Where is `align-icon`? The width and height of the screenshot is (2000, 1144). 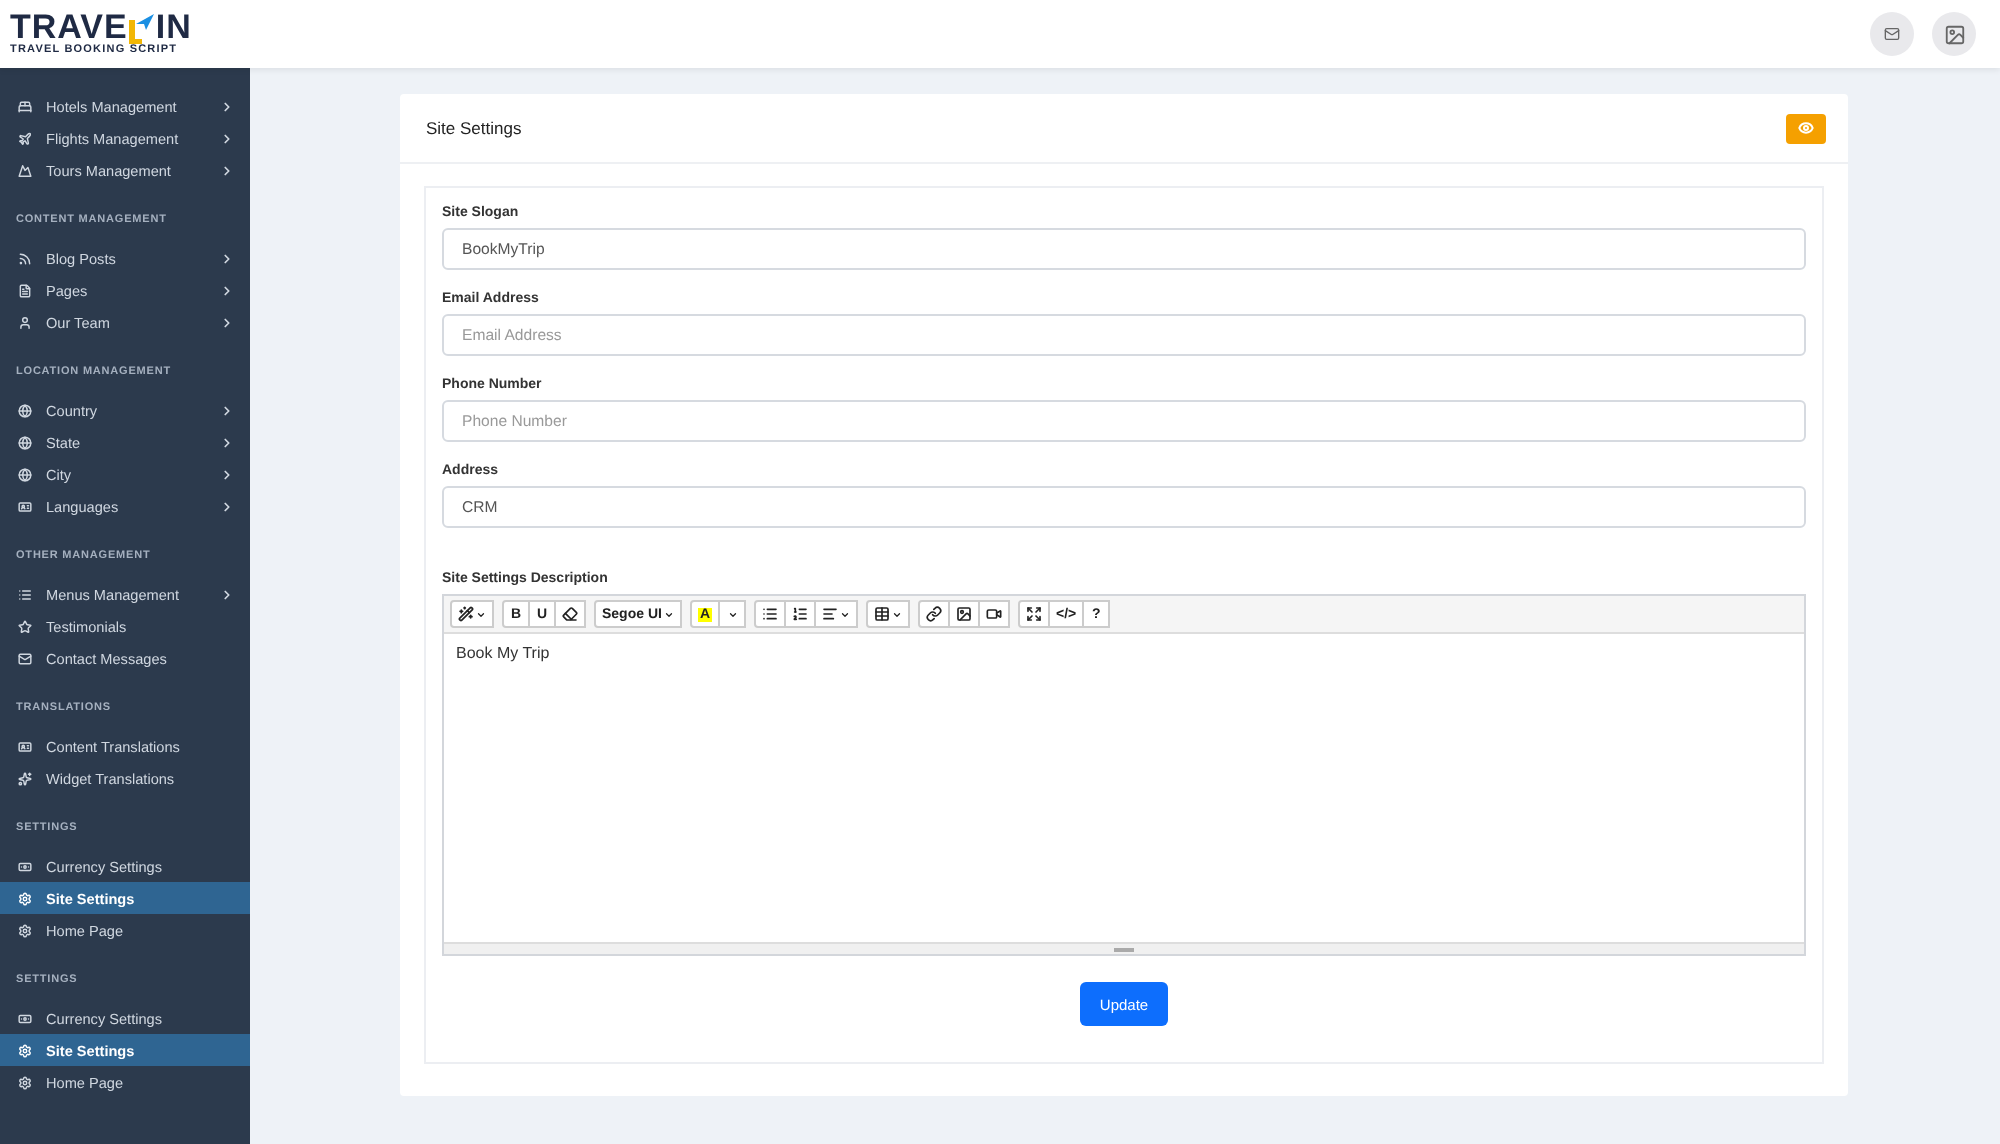
align-icon is located at coordinates (830, 614).